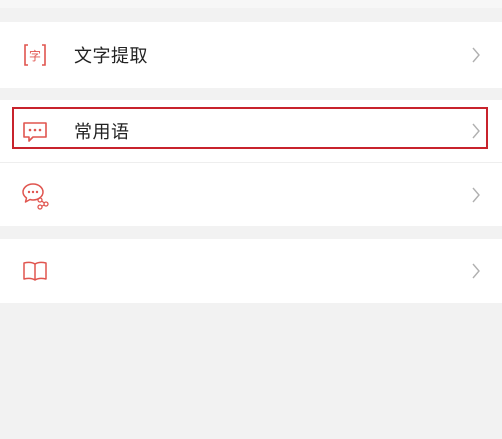 The height and width of the screenshot is (439, 502). Describe the element at coordinates (111, 56) in the screenshot. I see `menu-item-label: 文字提取` at that location.